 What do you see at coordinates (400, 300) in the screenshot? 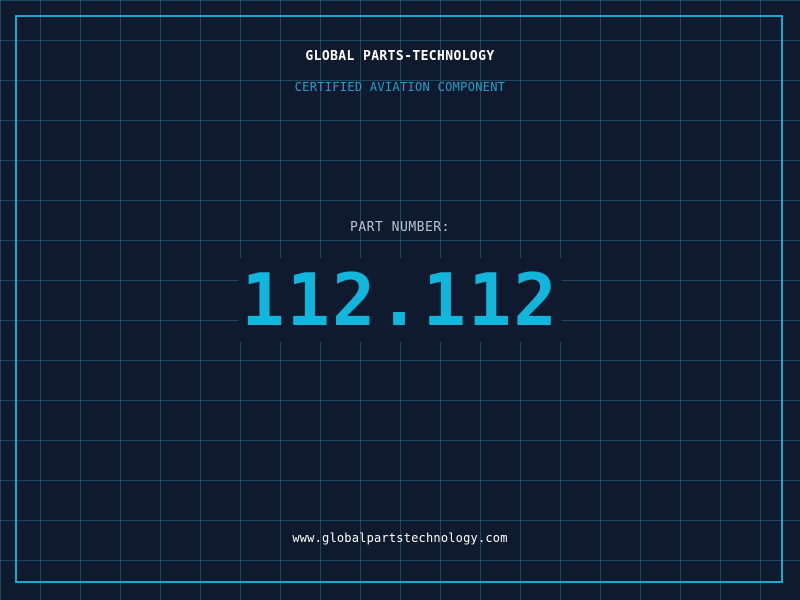
I see `part-number-value: 112.112` at bounding box center [400, 300].